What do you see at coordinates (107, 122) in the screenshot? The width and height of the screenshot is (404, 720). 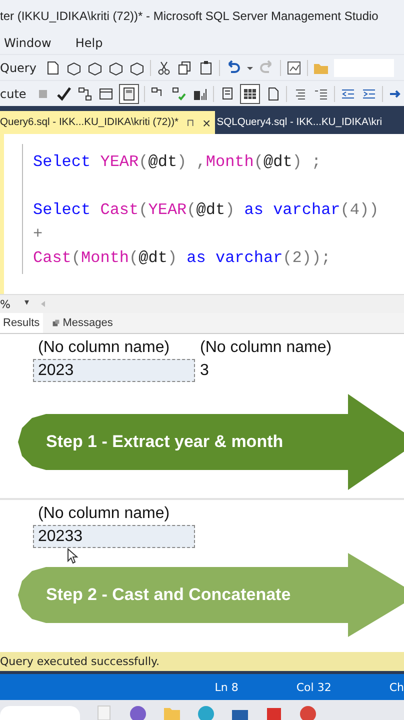 I see `document-tab: Query6.sql - IKK...KU_IDIKA\kriti (72))* ⊓ ×` at bounding box center [107, 122].